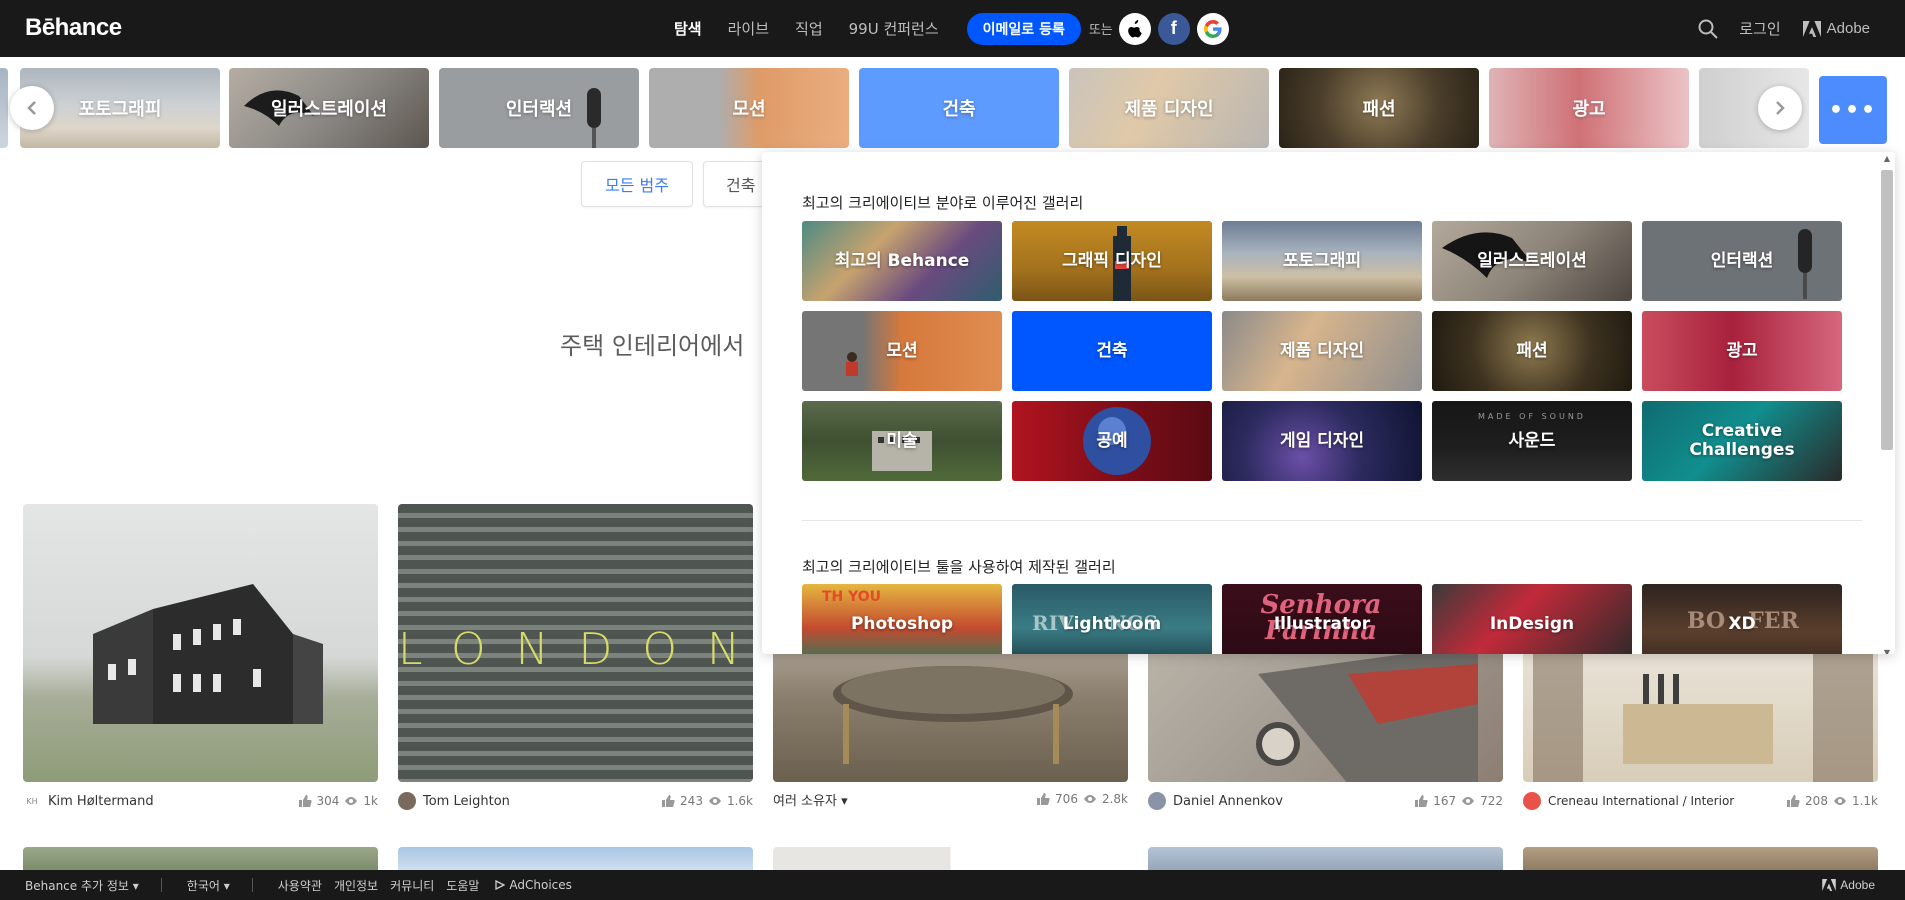 The width and height of the screenshot is (1905, 900). I want to click on field-tile-game-design: 게임 디자인, so click(1322, 441).